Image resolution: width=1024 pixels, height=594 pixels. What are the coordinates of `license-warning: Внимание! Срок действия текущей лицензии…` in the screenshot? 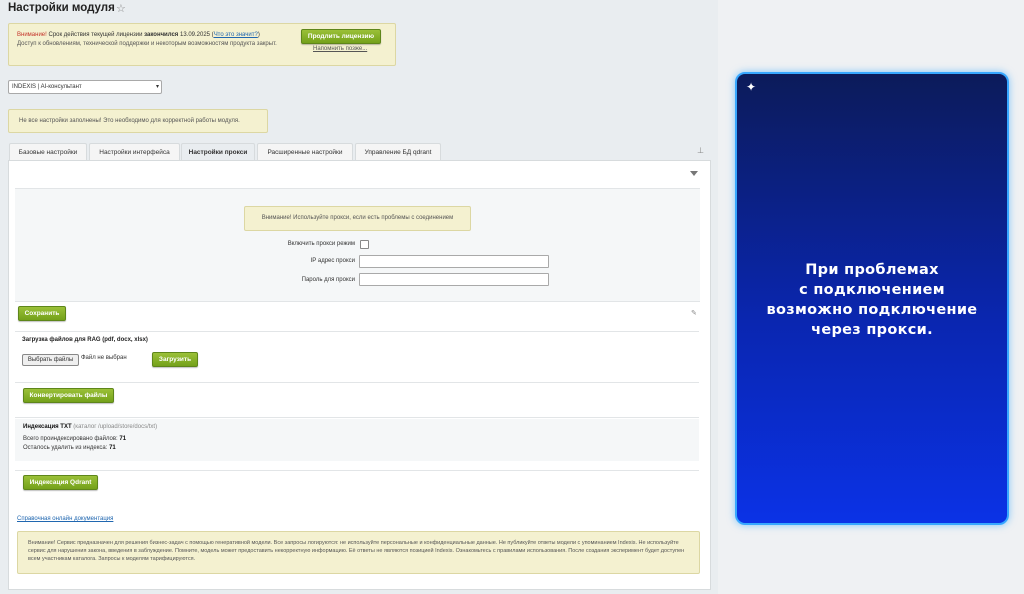 It's located at (202, 44).